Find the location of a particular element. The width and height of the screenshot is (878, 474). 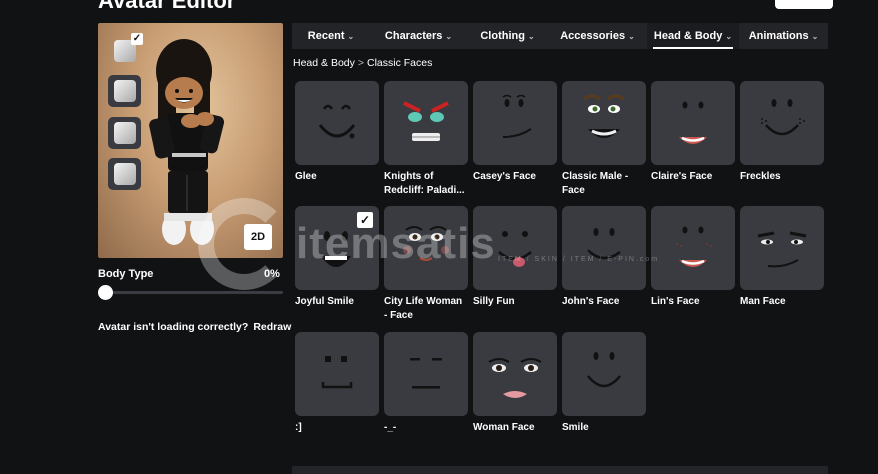

man-face-icon is located at coordinates (782, 249).